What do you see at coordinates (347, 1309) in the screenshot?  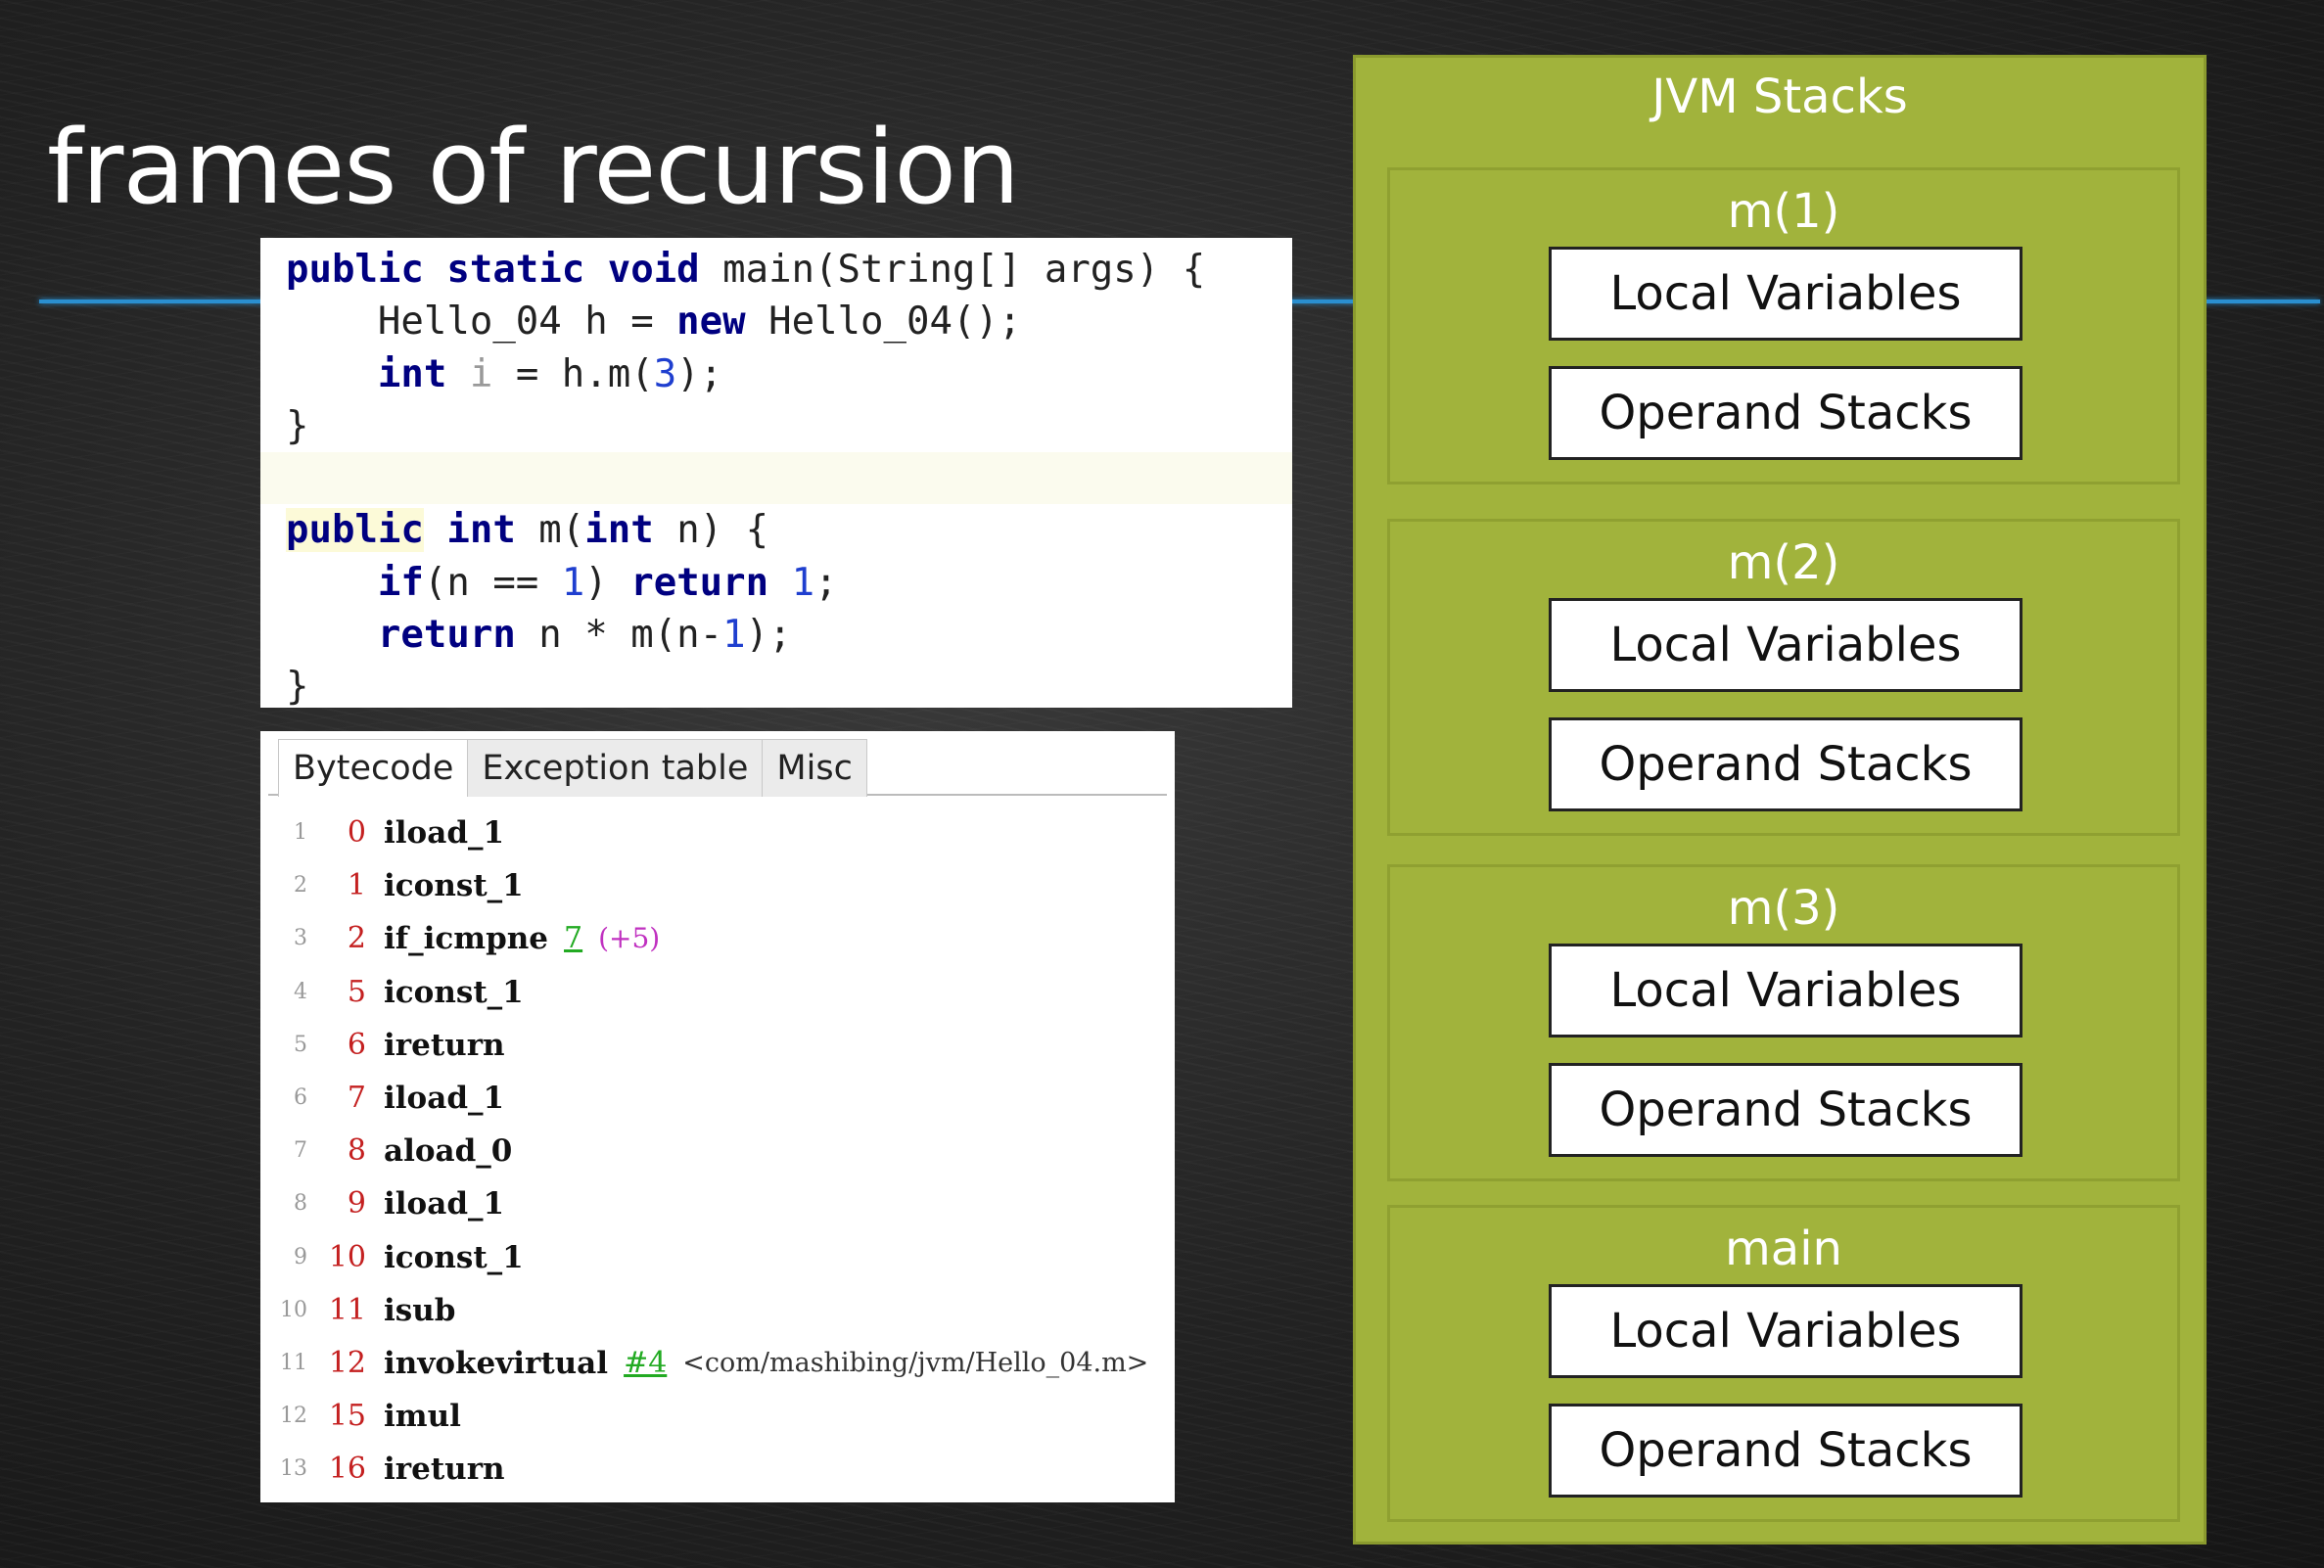 I see `bytecode-offset: 11` at bounding box center [347, 1309].